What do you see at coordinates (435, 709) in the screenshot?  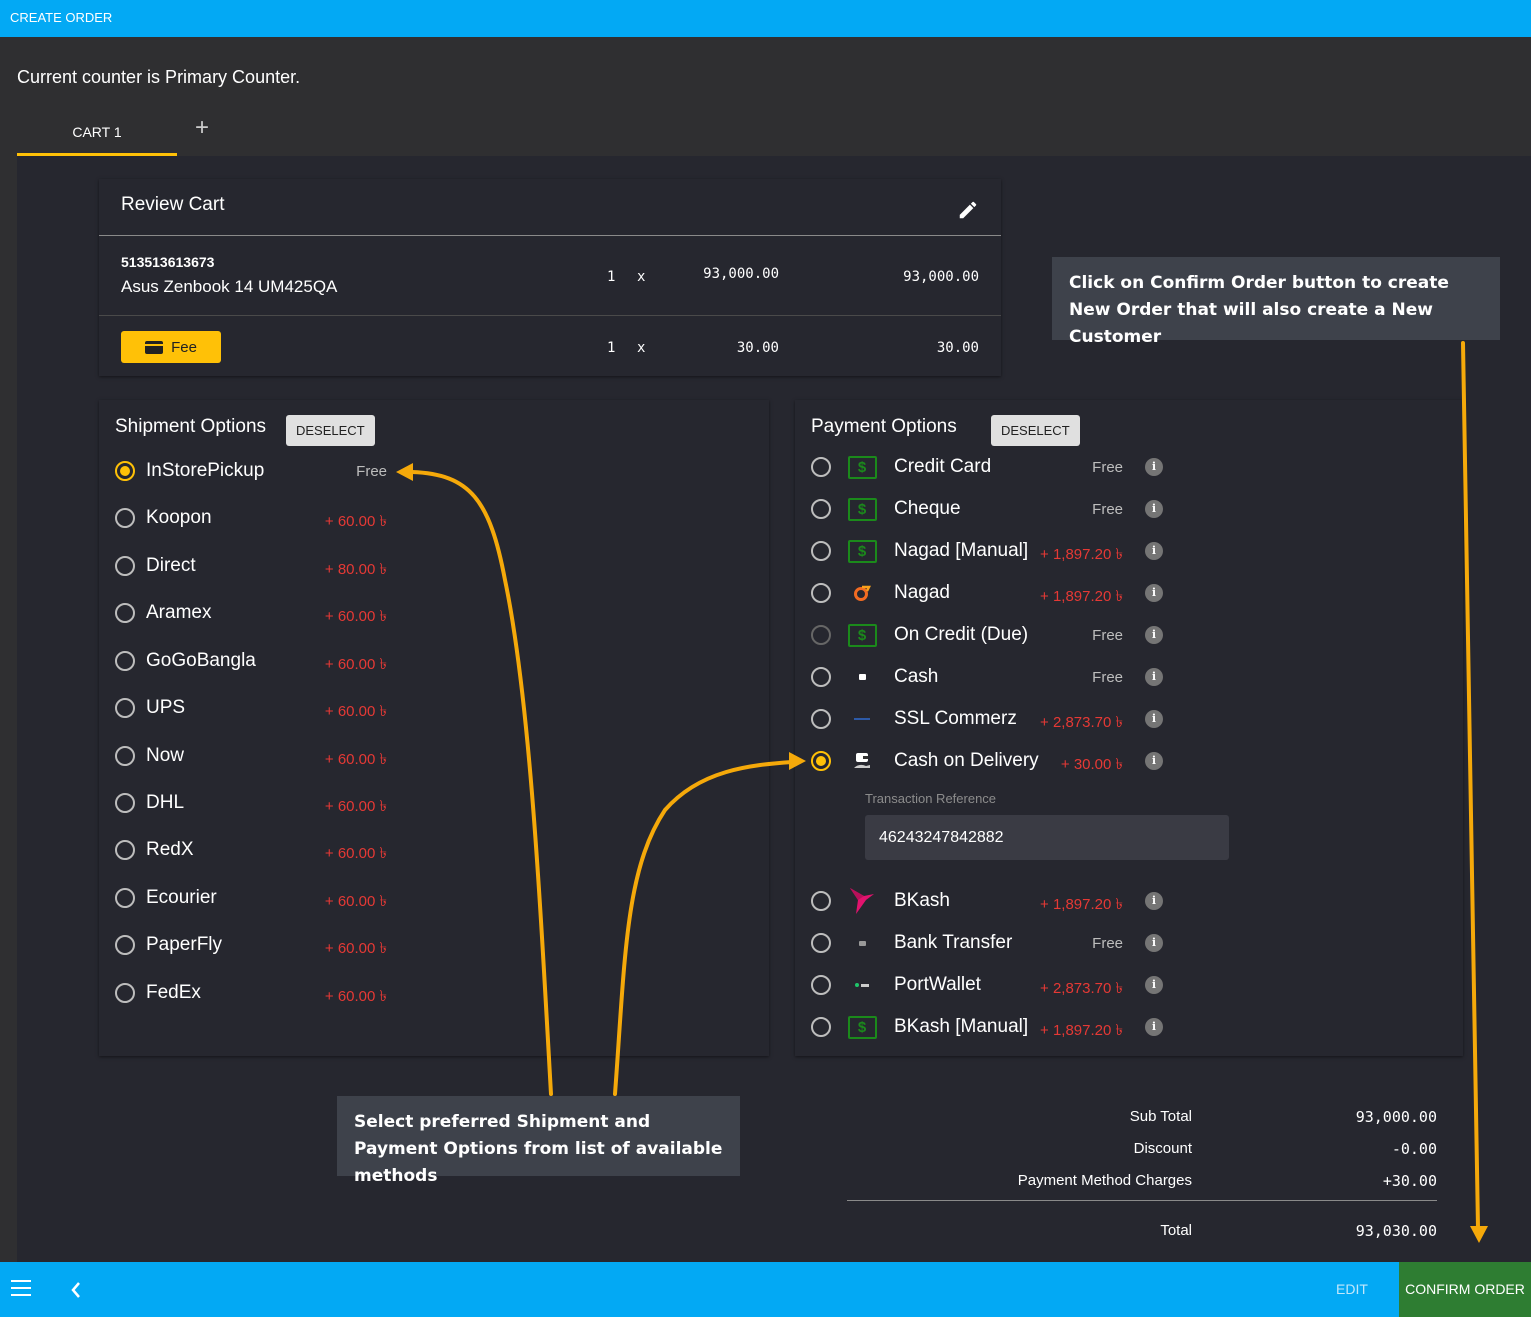 I see `shipment-option: UPS + 60.00 ৳` at bounding box center [435, 709].